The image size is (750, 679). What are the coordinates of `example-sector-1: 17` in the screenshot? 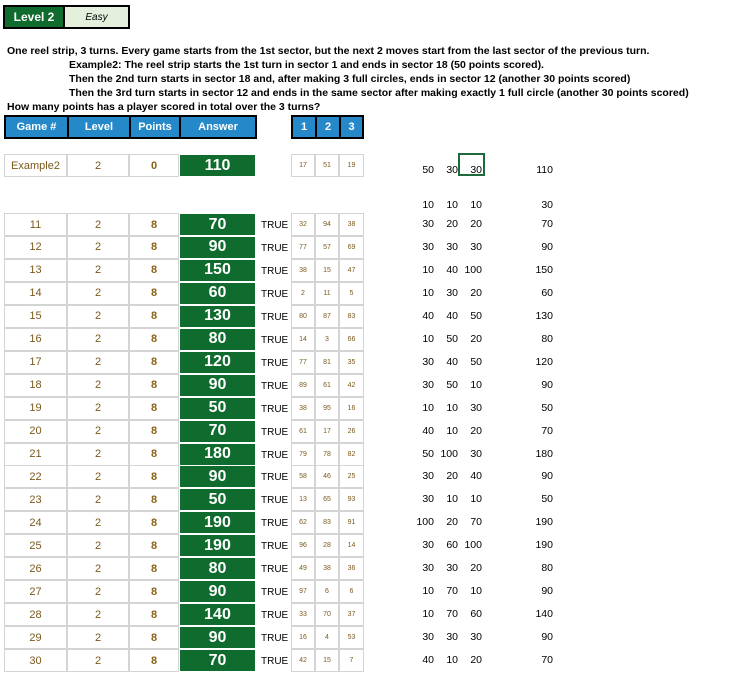 It's located at (303, 165).